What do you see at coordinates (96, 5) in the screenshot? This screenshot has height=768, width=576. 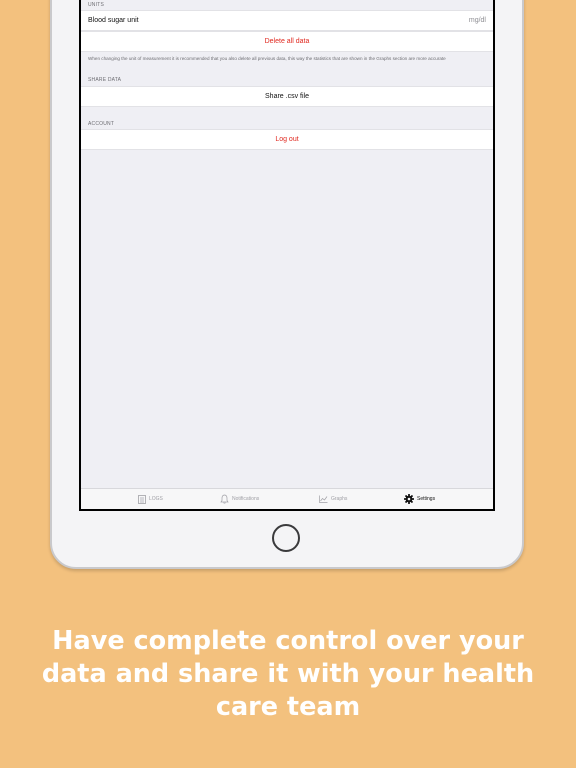 I see `units-section-header: UNITS` at bounding box center [96, 5].